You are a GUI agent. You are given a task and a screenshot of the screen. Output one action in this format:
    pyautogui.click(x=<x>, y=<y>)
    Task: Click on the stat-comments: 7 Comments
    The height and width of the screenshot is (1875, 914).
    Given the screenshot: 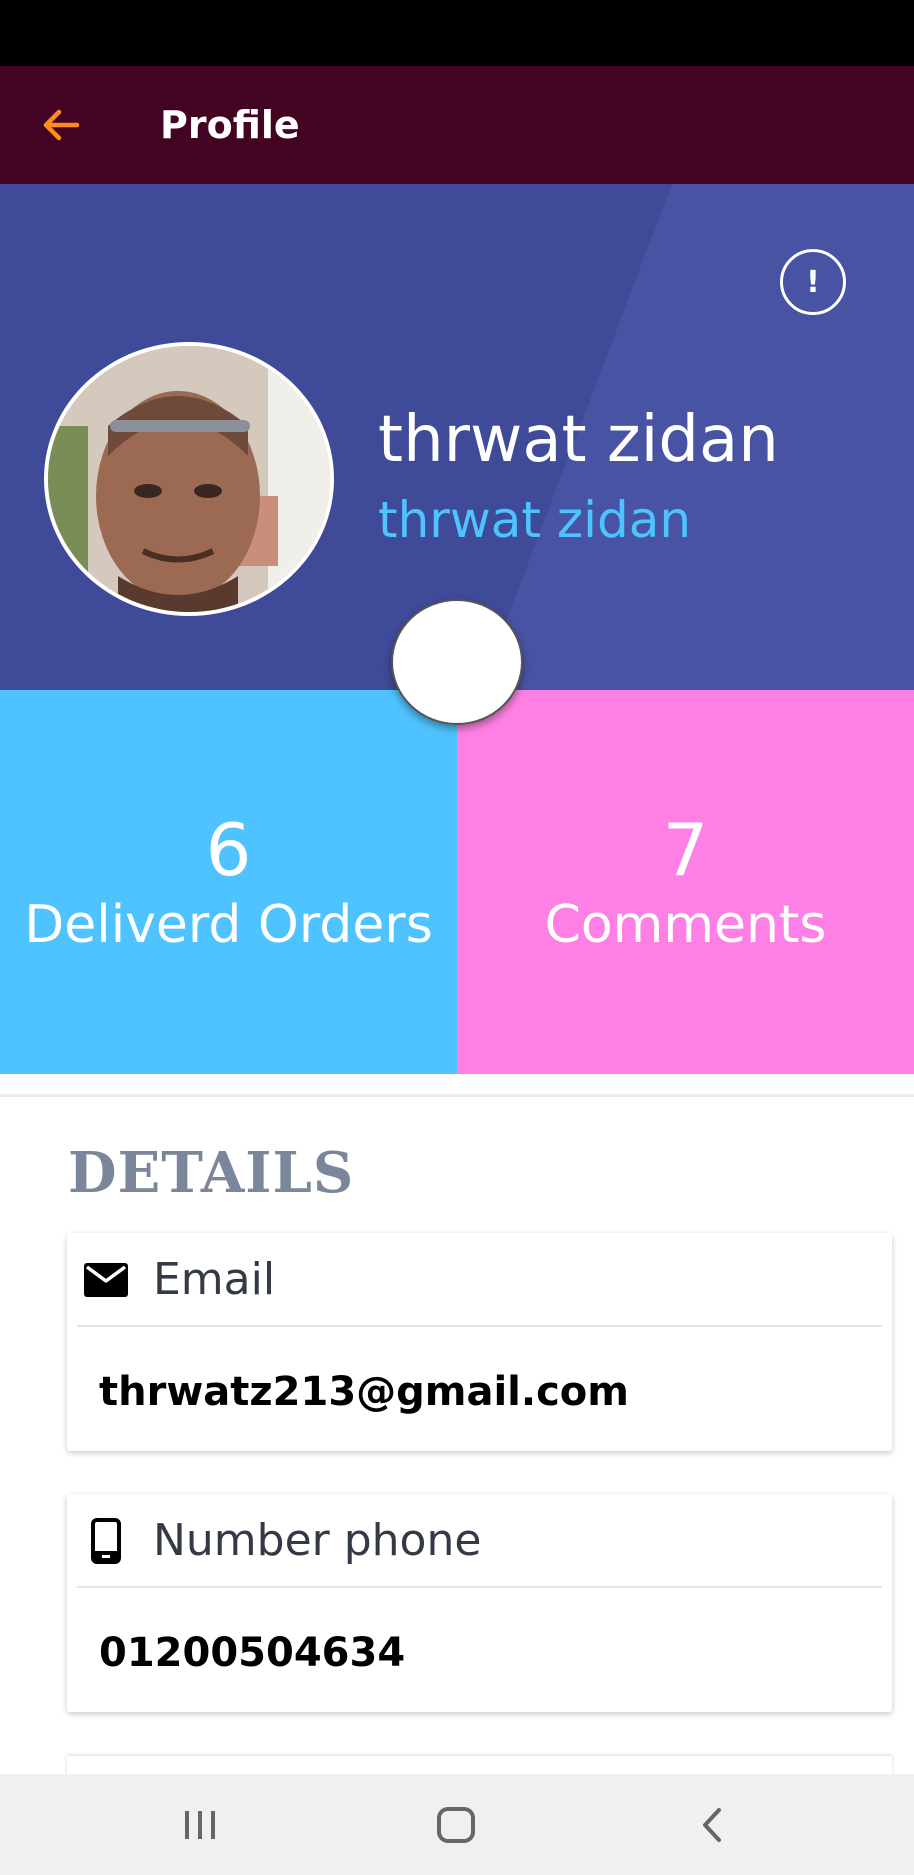 What is the action you would take?
    pyautogui.click(x=685, y=882)
    